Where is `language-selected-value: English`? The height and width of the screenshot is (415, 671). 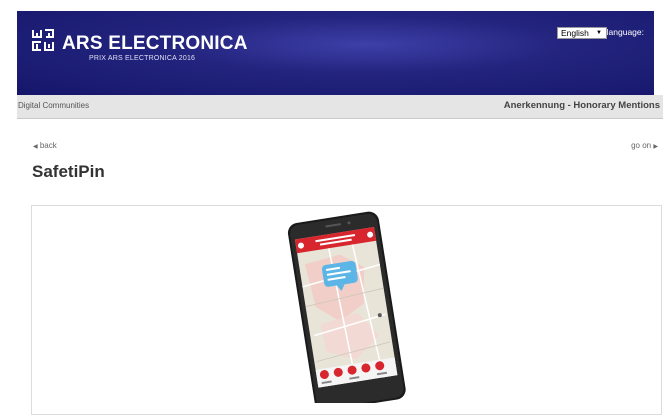
language-selected-value: English is located at coordinates (575, 33).